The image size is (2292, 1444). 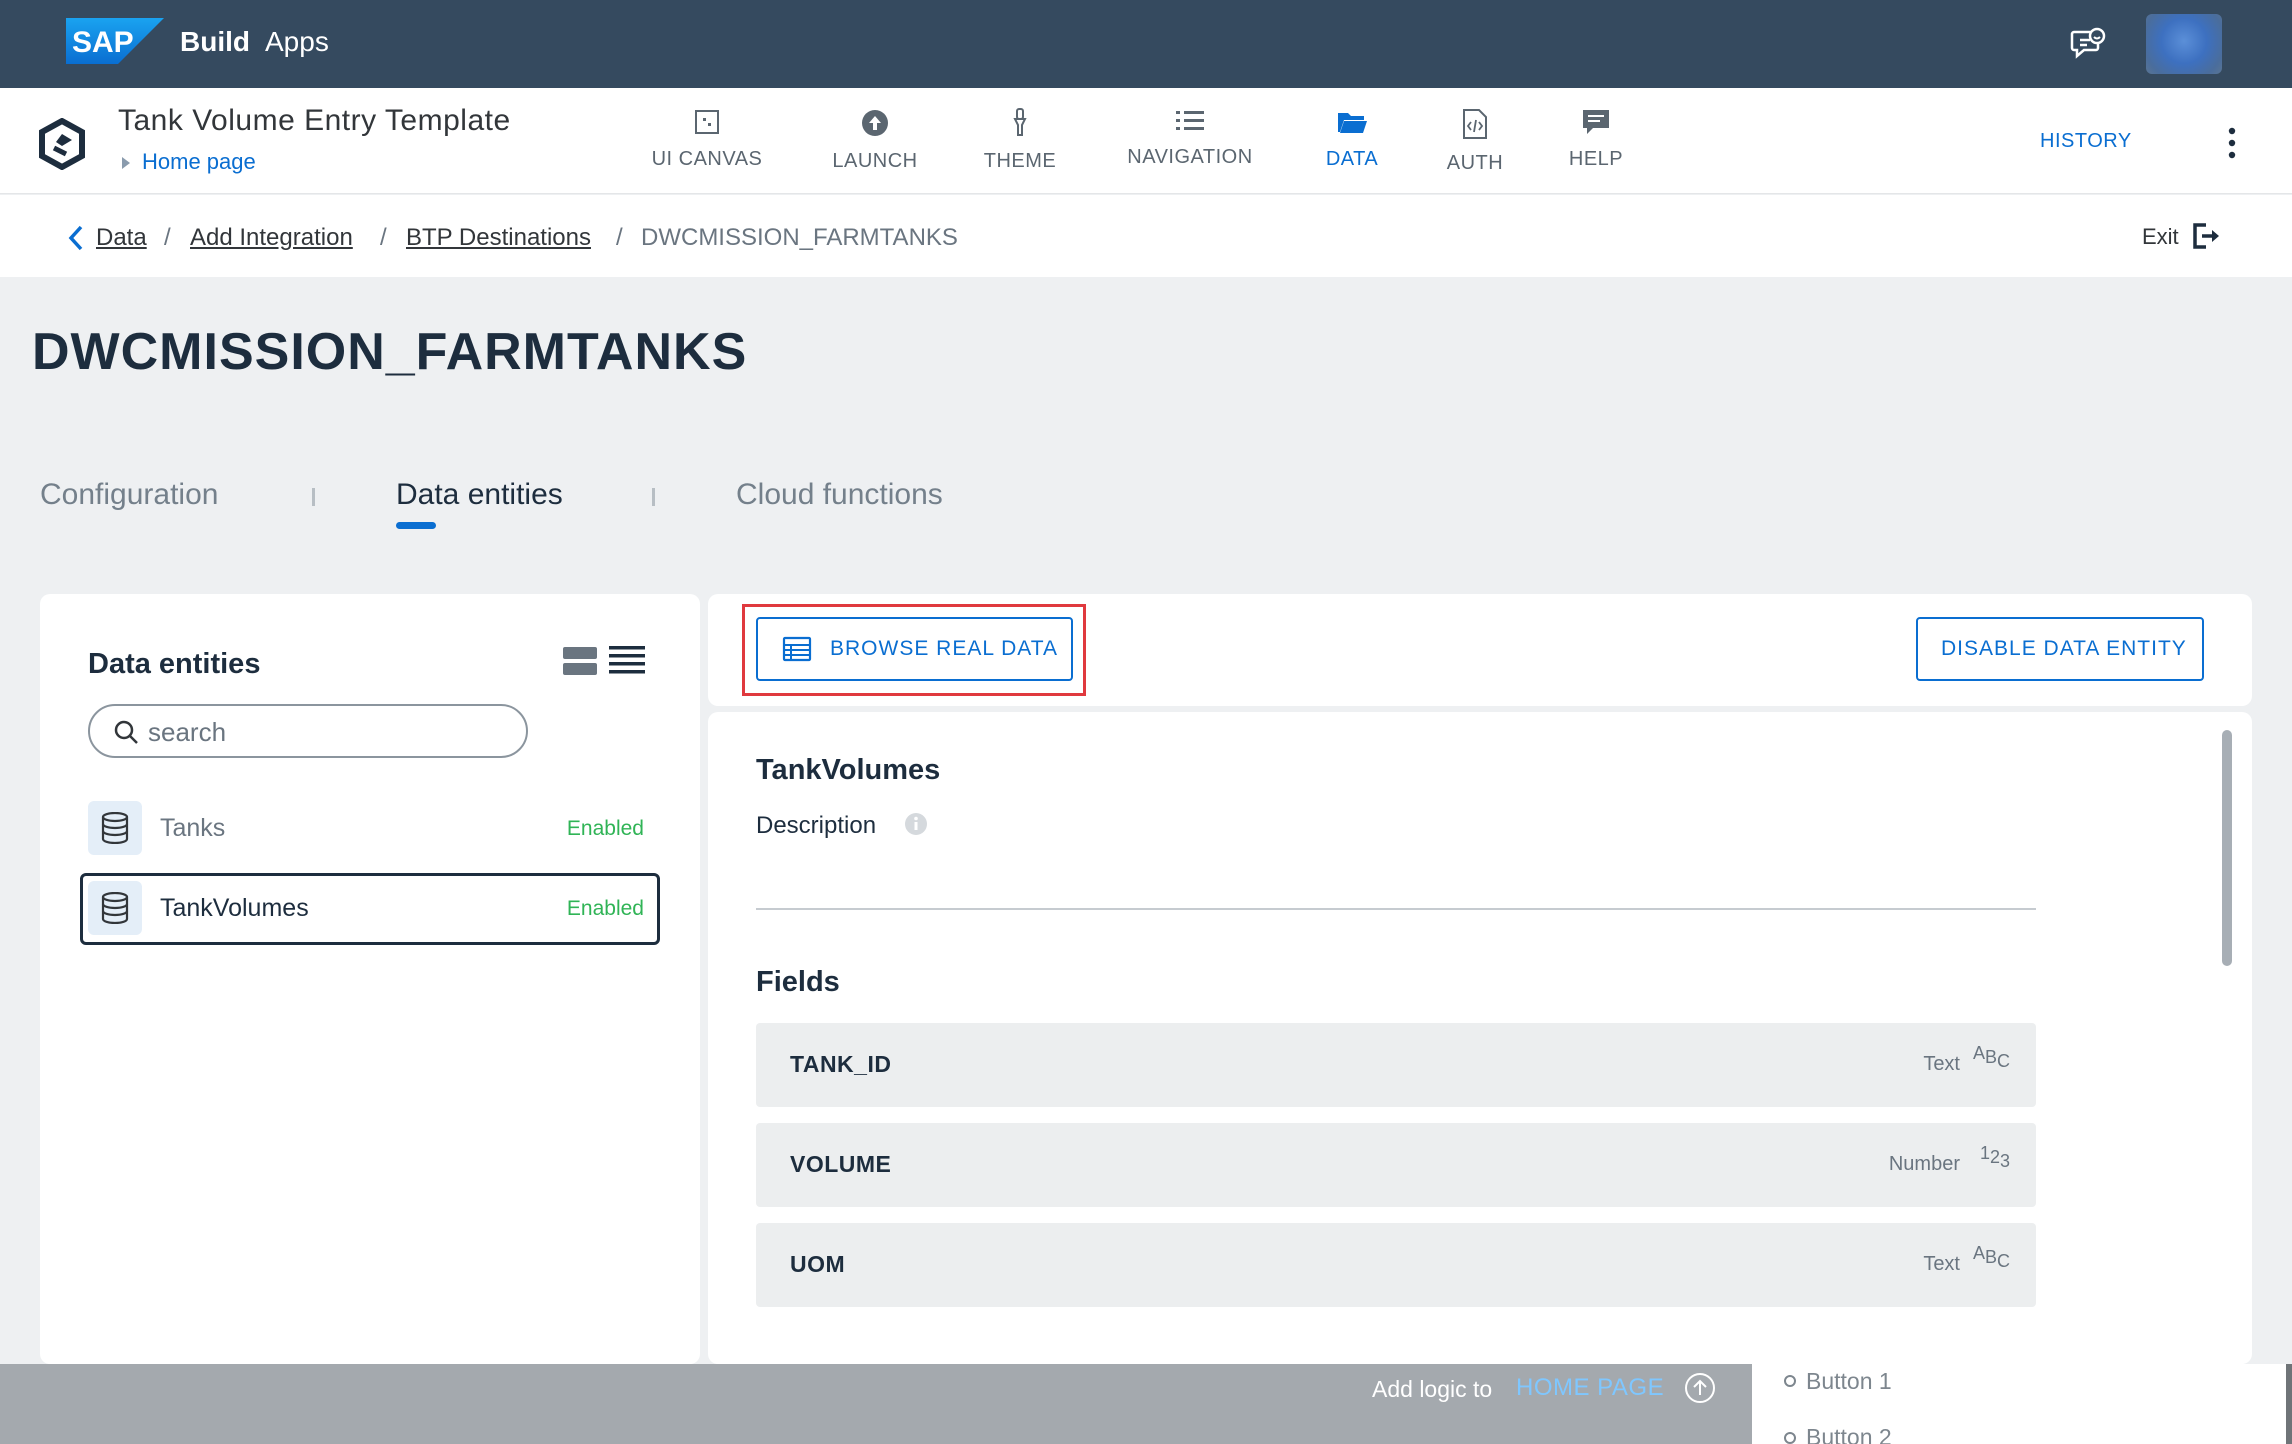 I want to click on breadcrumb-current: DWCMISSION_FARMTANKS, so click(x=799, y=237).